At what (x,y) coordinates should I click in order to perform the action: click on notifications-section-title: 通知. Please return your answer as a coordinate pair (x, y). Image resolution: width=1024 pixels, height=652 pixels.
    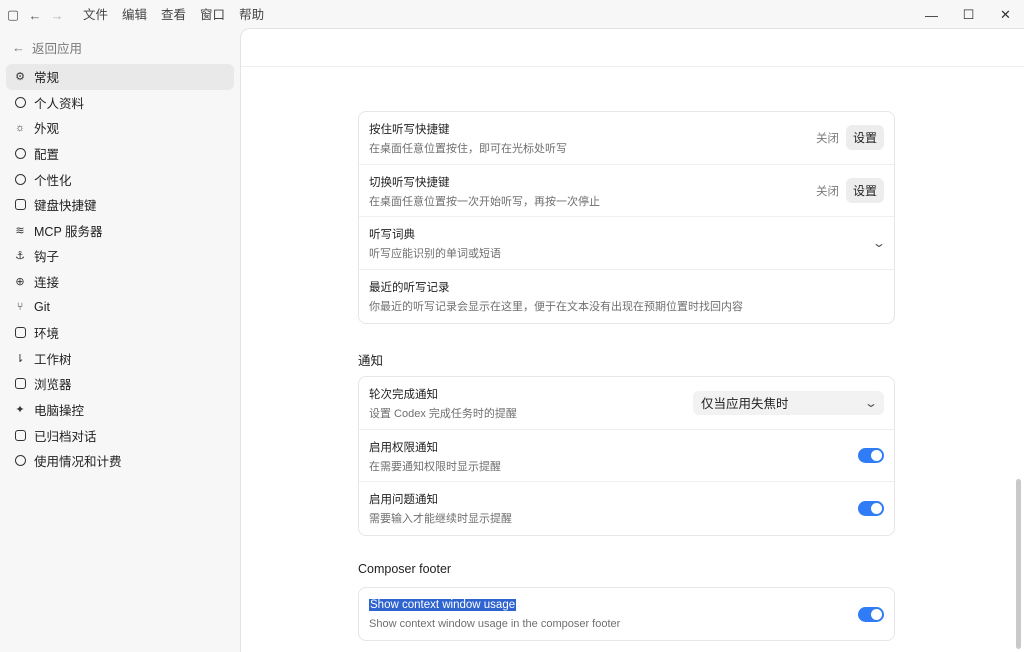
    Looking at the image, I should click on (371, 361).